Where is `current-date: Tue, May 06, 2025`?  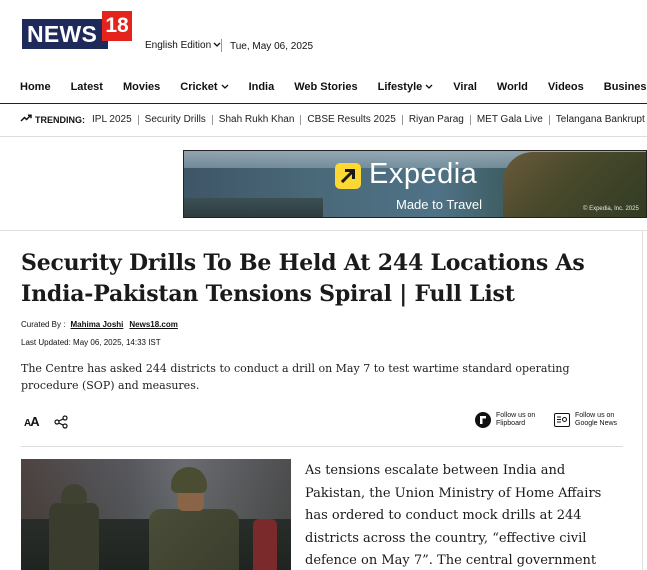
current-date: Tue, May 06, 2025 is located at coordinates (272, 46).